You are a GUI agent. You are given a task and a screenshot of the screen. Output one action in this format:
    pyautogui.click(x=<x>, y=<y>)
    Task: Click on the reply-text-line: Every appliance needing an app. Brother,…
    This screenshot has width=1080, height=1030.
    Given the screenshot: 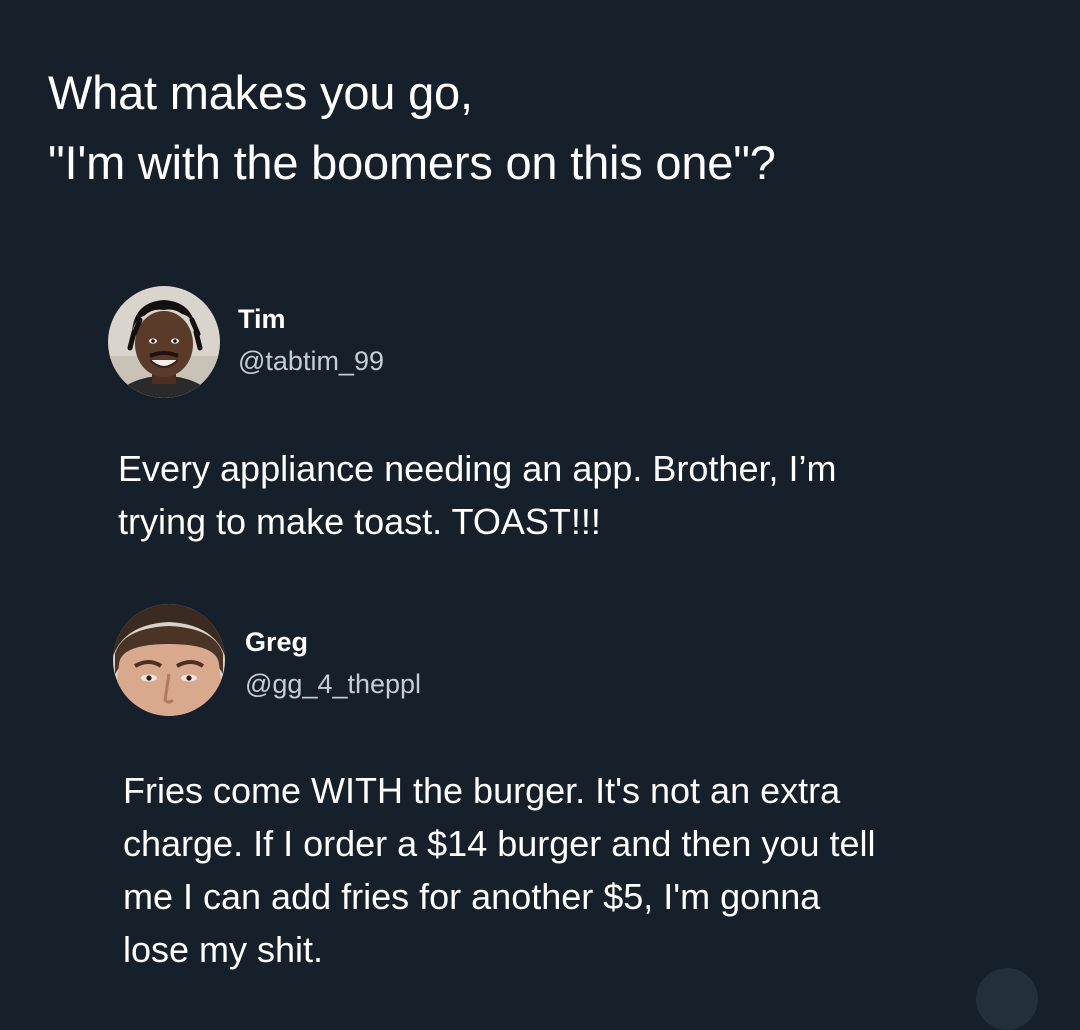 What is the action you would take?
    pyautogui.click(x=477, y=468)
    